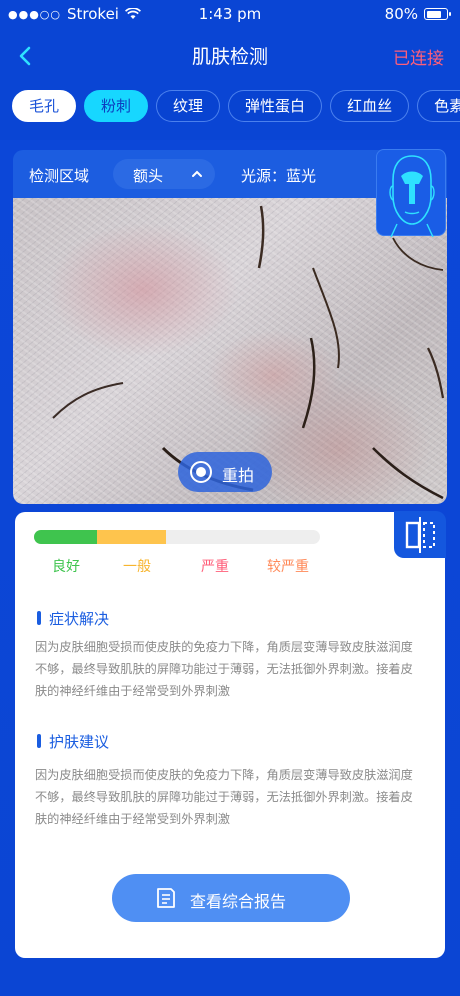  I want to click on compare-button, so click(420, 534).